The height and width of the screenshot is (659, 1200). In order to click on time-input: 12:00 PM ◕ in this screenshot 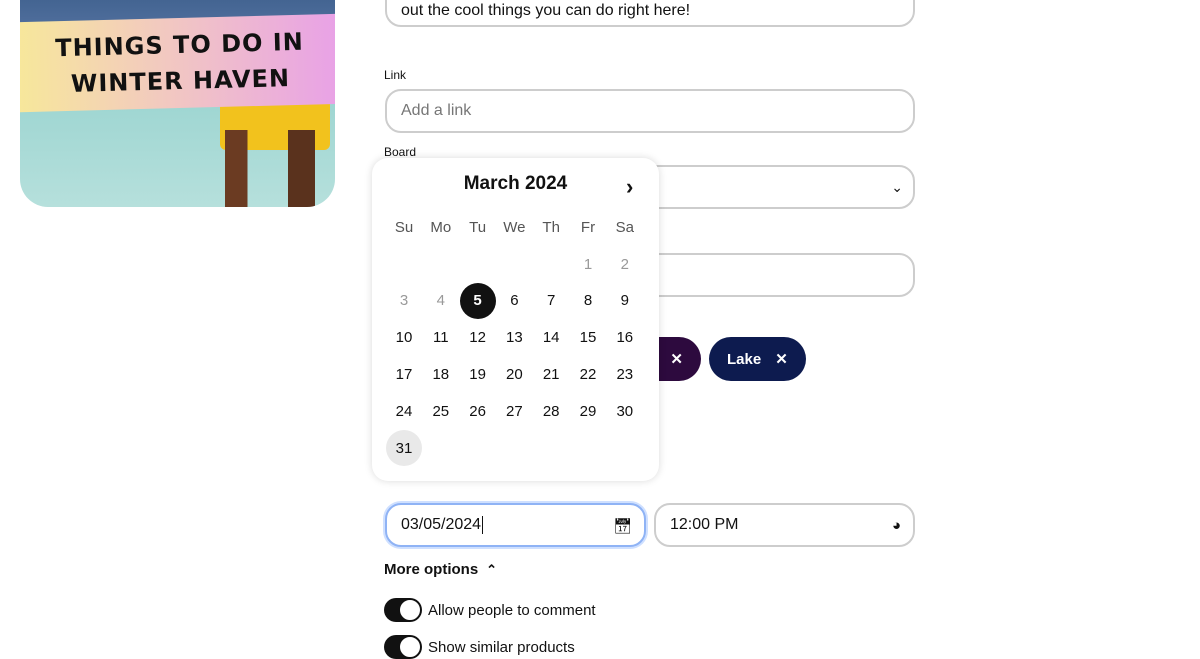, I will do `click(784, 525)`.